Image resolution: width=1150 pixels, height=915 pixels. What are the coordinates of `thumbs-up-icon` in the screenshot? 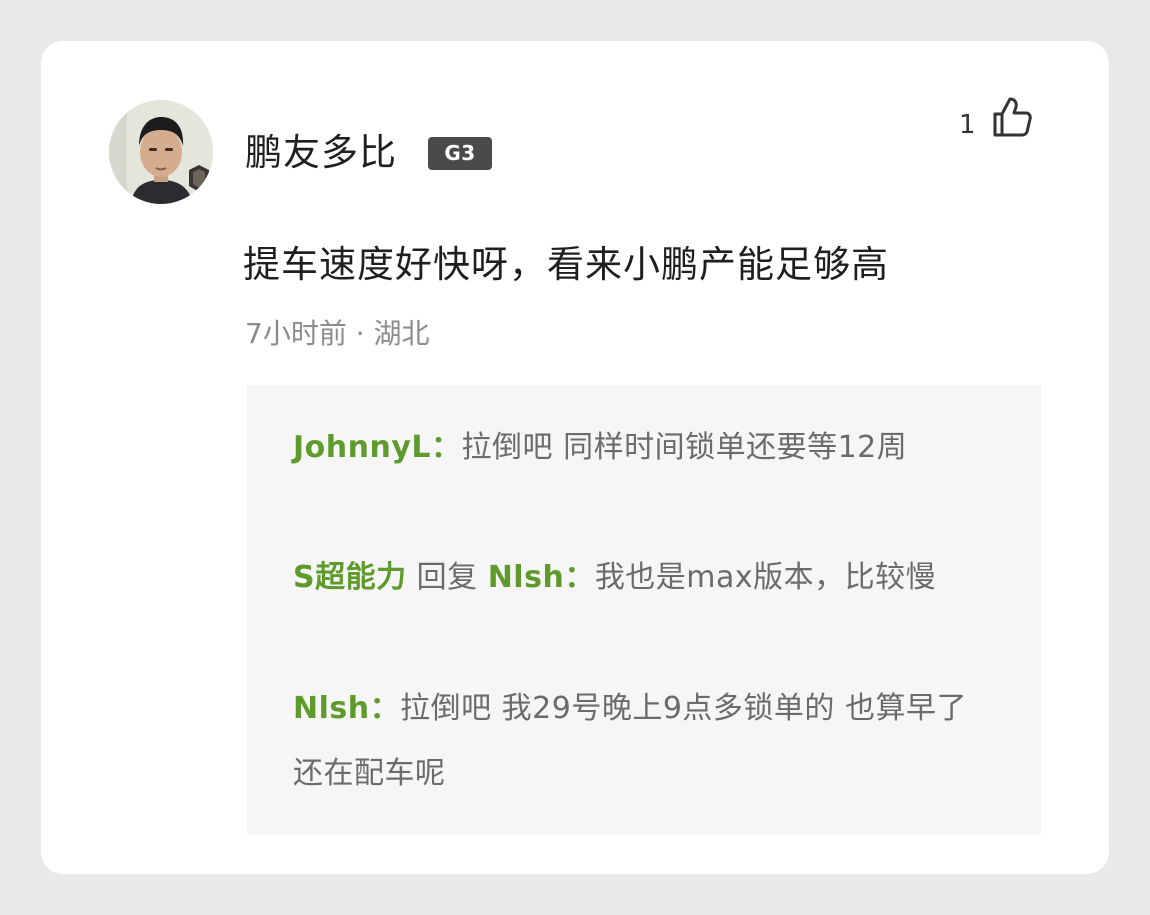 It's located at (1012, 117).